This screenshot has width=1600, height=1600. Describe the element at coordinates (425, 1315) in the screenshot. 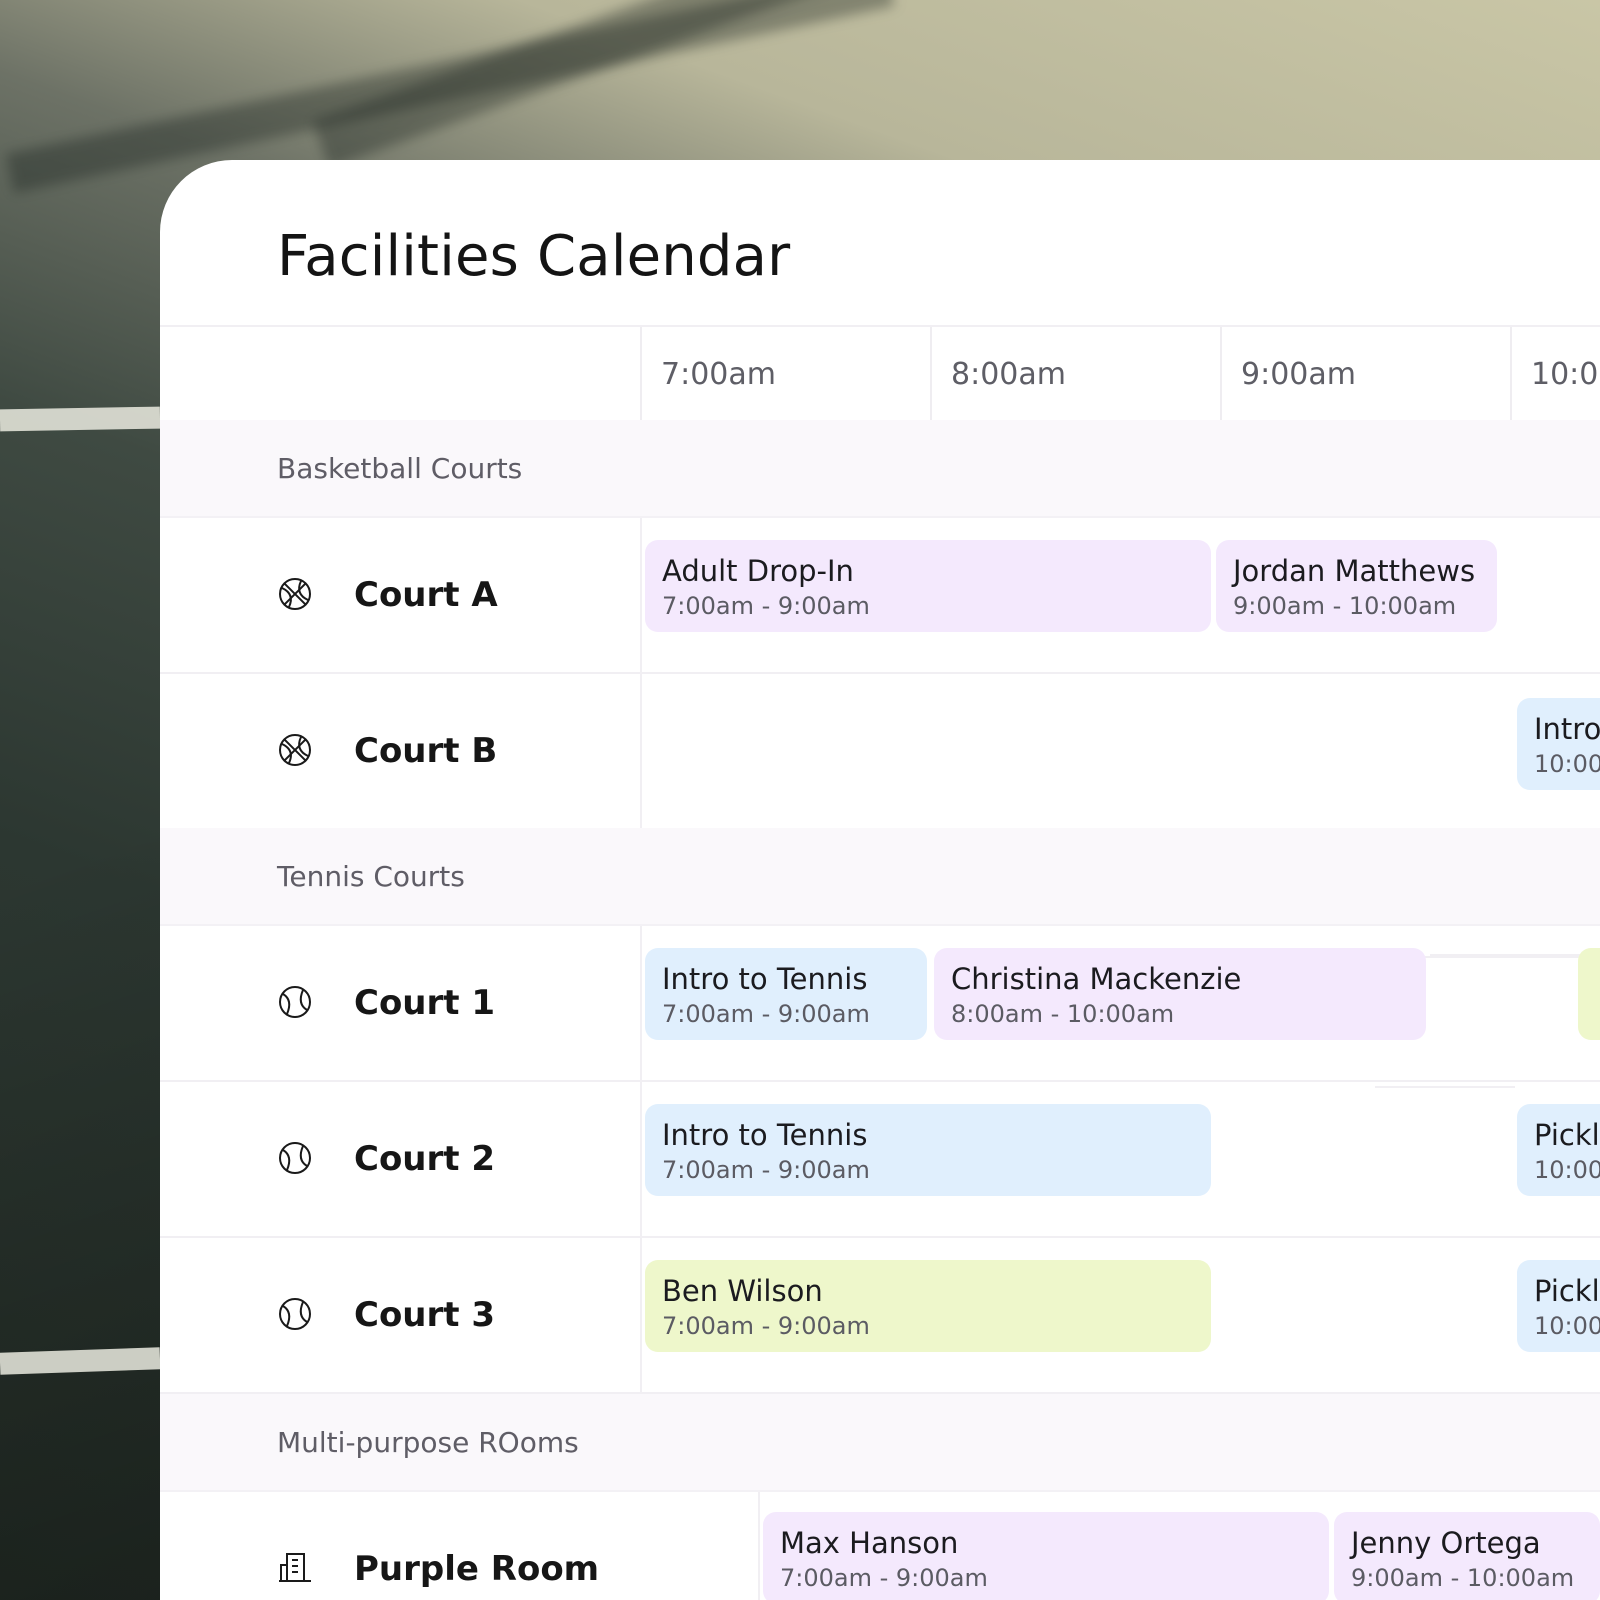

I see `resource-name: Court 3` at that location.